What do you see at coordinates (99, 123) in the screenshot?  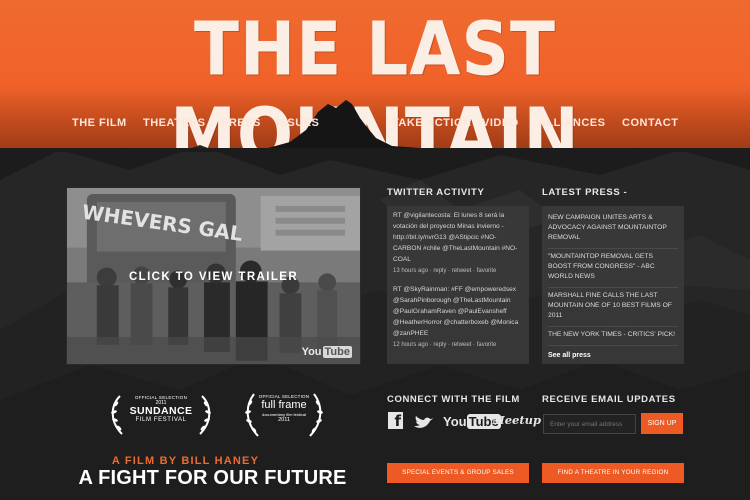 I see `nav-the-film: THE FILM` at bounding box center [99, 123].